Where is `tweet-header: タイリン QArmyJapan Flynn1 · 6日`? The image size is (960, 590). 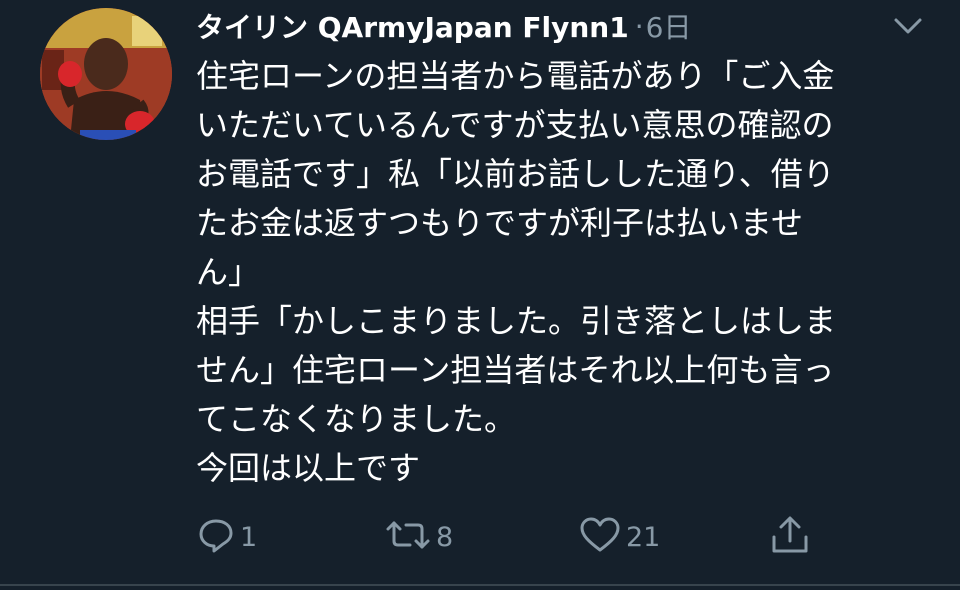 tweet-header: タイリン QArmyJapan Flynn1 · 6日 is located at coordinates (443, 26).